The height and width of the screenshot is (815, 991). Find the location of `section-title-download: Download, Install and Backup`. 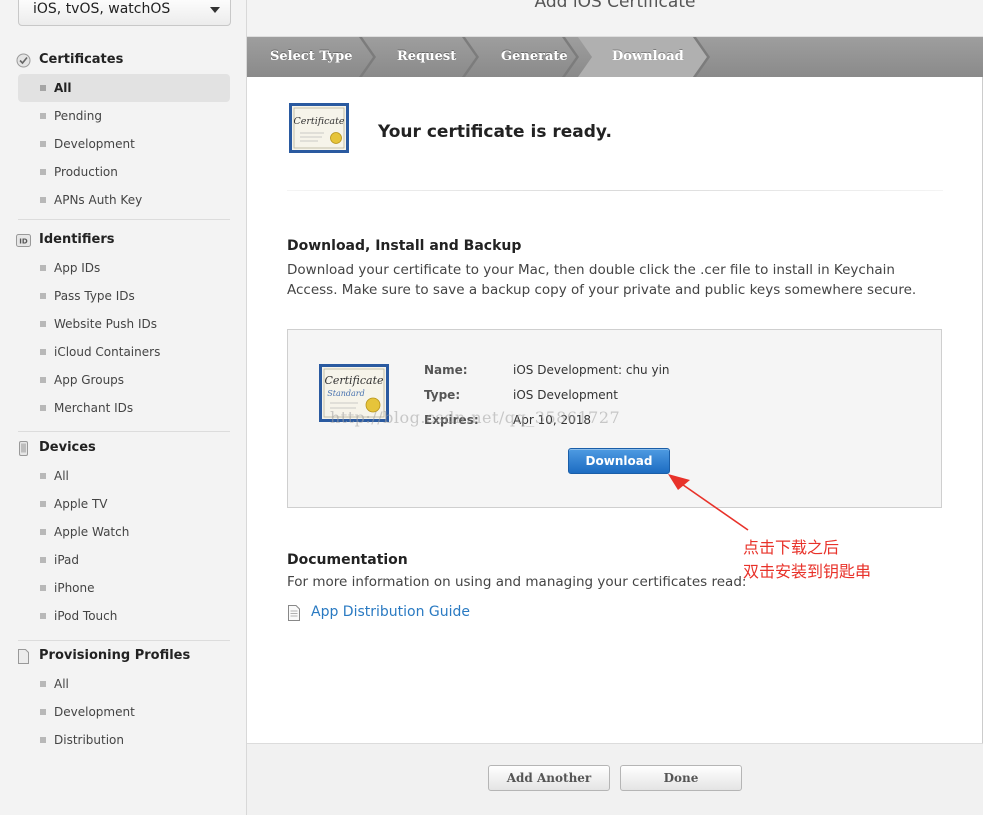

section-title-download: Download, Install and Backup is located at coordinates (404, 246).